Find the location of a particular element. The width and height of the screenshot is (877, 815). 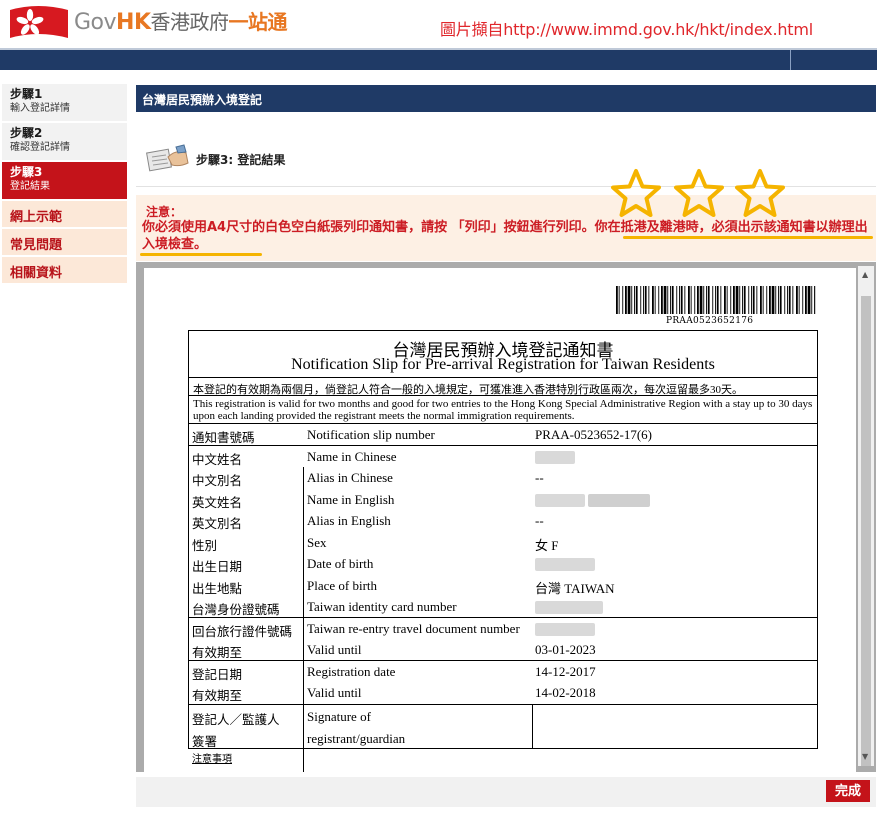

sidebar-link-faq: 常見問題 is located at coordinates (64, 243).